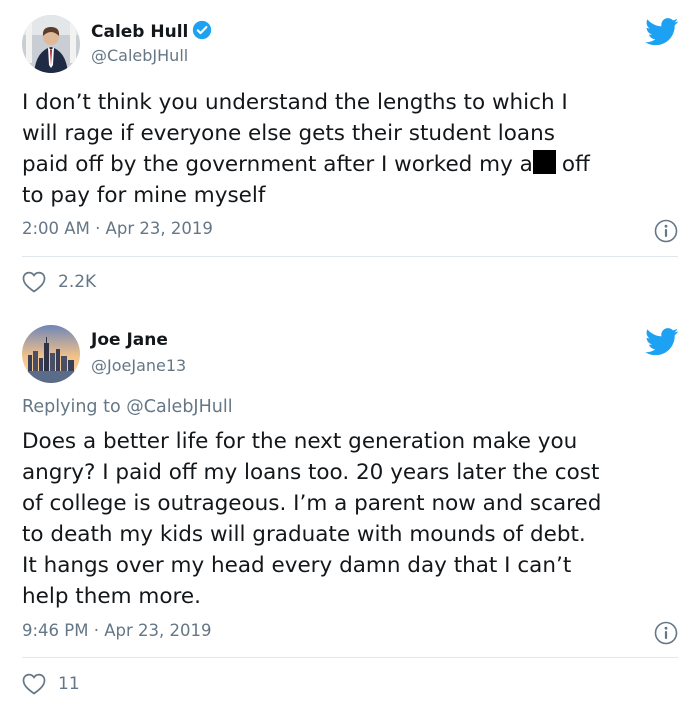 This screenshot has height=712, width=700. What do you see at coordinates (139, 55) in the screenshot?
I see `author-handle: @CalebJHull` at bounding box center [139, 55].